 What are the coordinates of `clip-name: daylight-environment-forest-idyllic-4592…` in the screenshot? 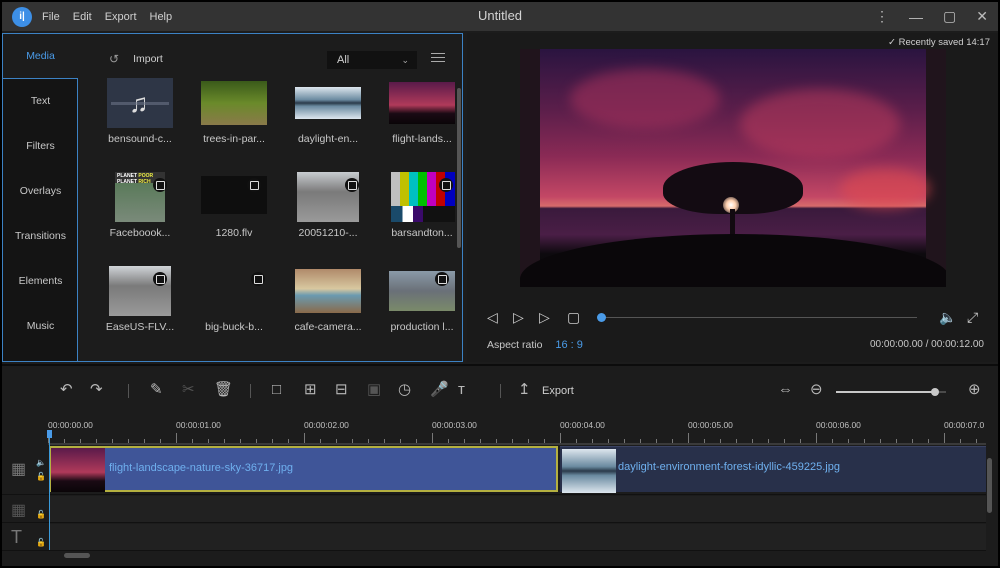 It's located at (729, 467).